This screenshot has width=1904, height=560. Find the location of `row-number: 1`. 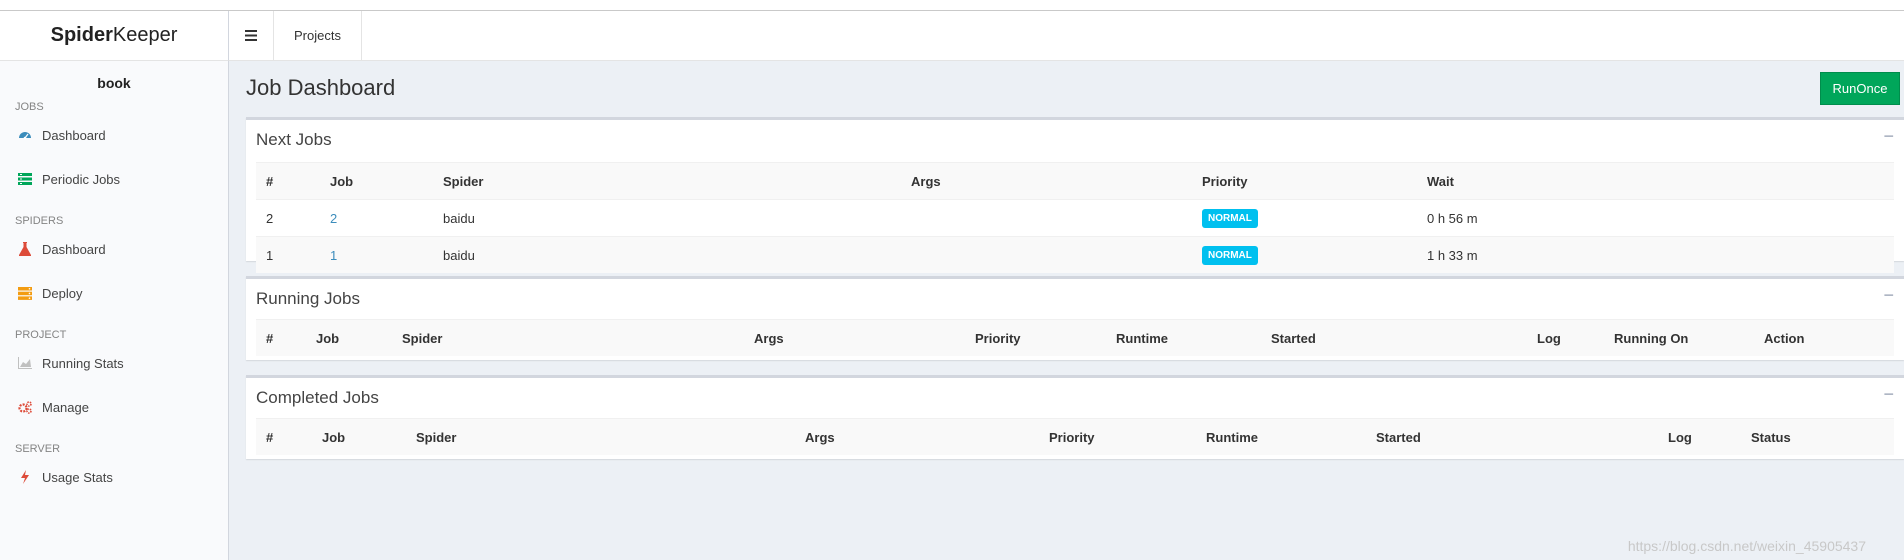

row-number: 1 is located at coordinates (288, 254).